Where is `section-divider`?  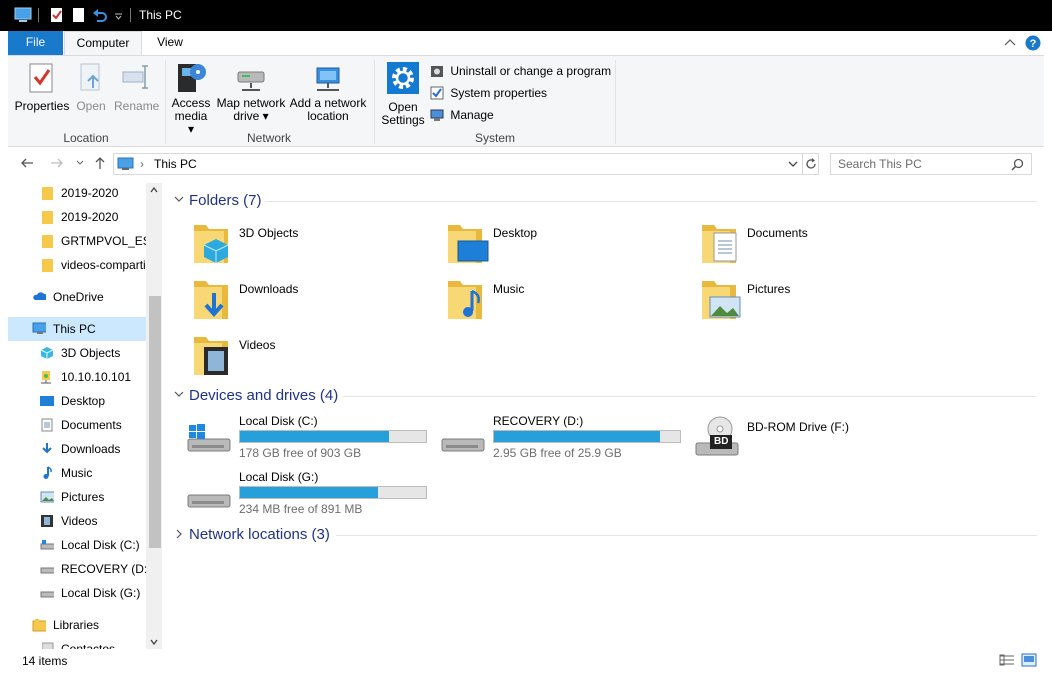 section-divider is located at coordinates (686, 535).